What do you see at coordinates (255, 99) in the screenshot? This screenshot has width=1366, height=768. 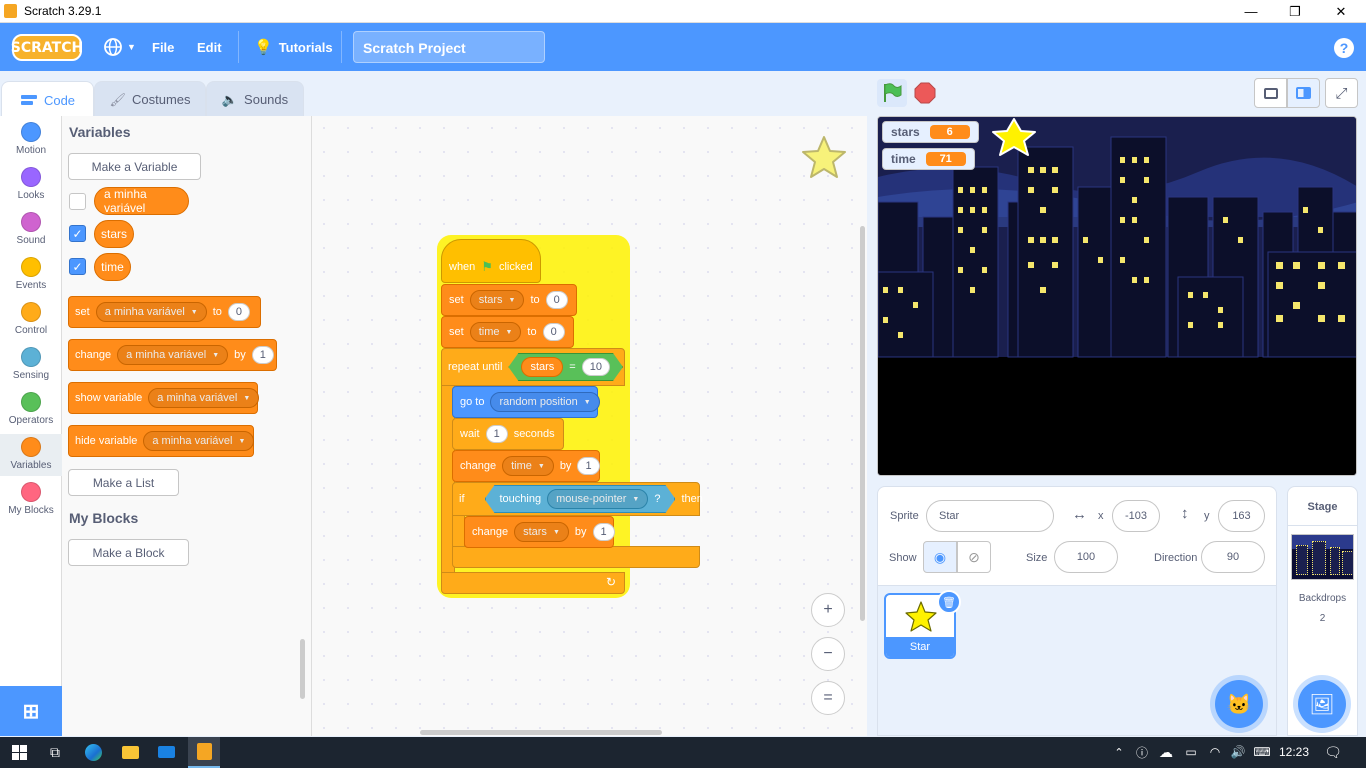 I see `tab-sounds: 🔈 Sounds` at bounding box center [255, 99].